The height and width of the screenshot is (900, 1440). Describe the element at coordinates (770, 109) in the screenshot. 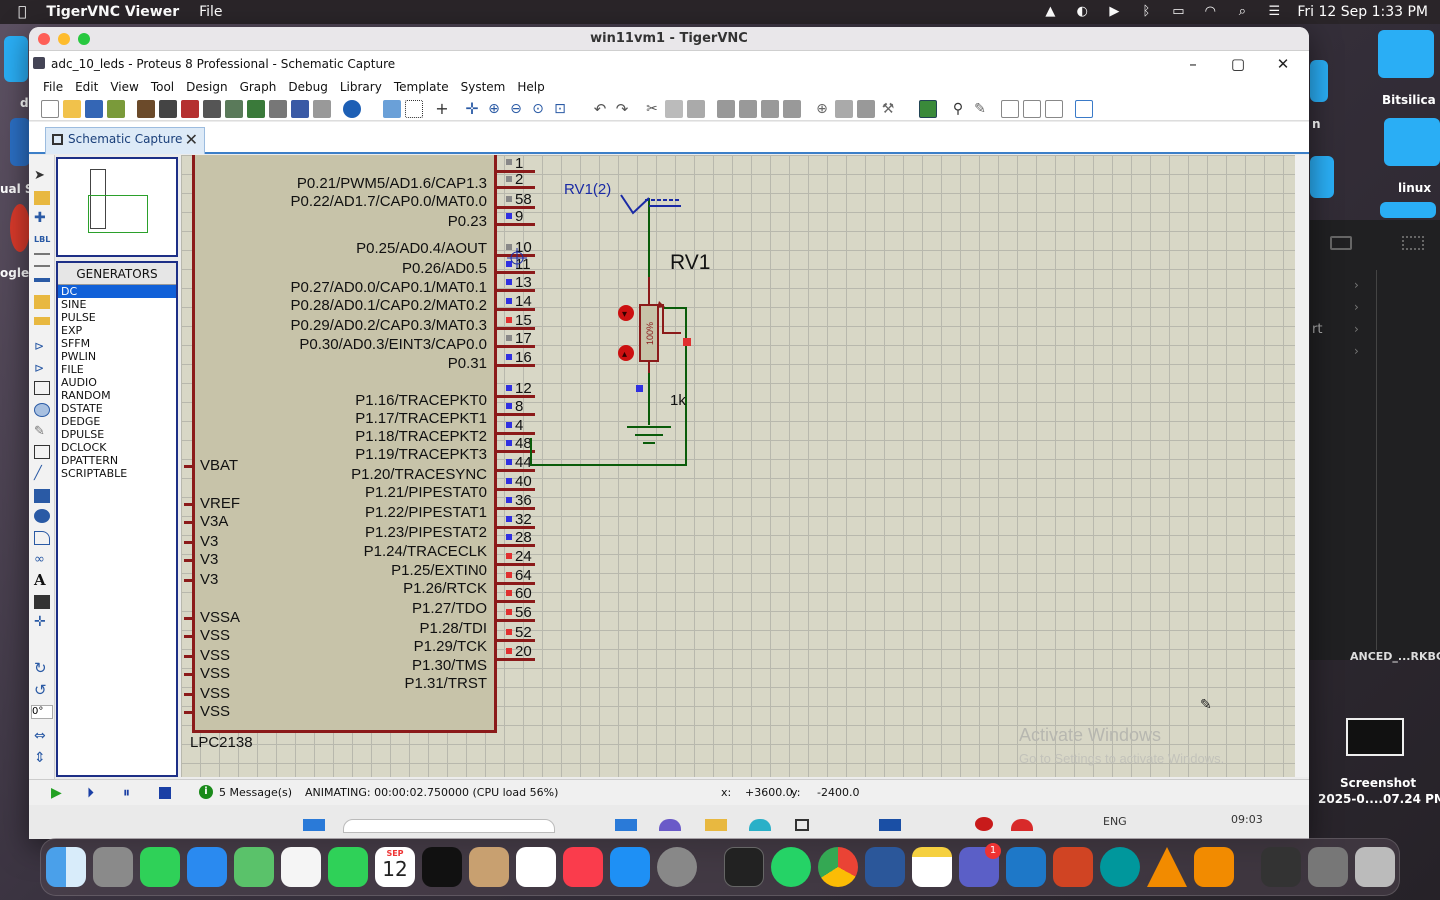

I see `block-rotate-icon` at that location.